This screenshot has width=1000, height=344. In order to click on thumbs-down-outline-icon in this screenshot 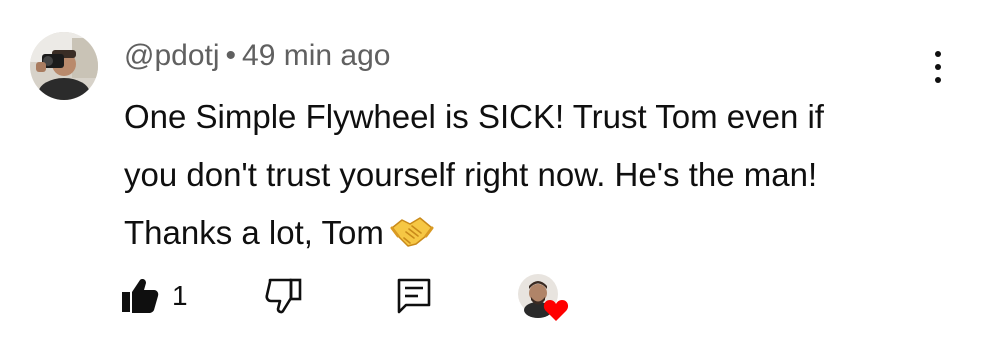, I will do `click(283, 296)`.